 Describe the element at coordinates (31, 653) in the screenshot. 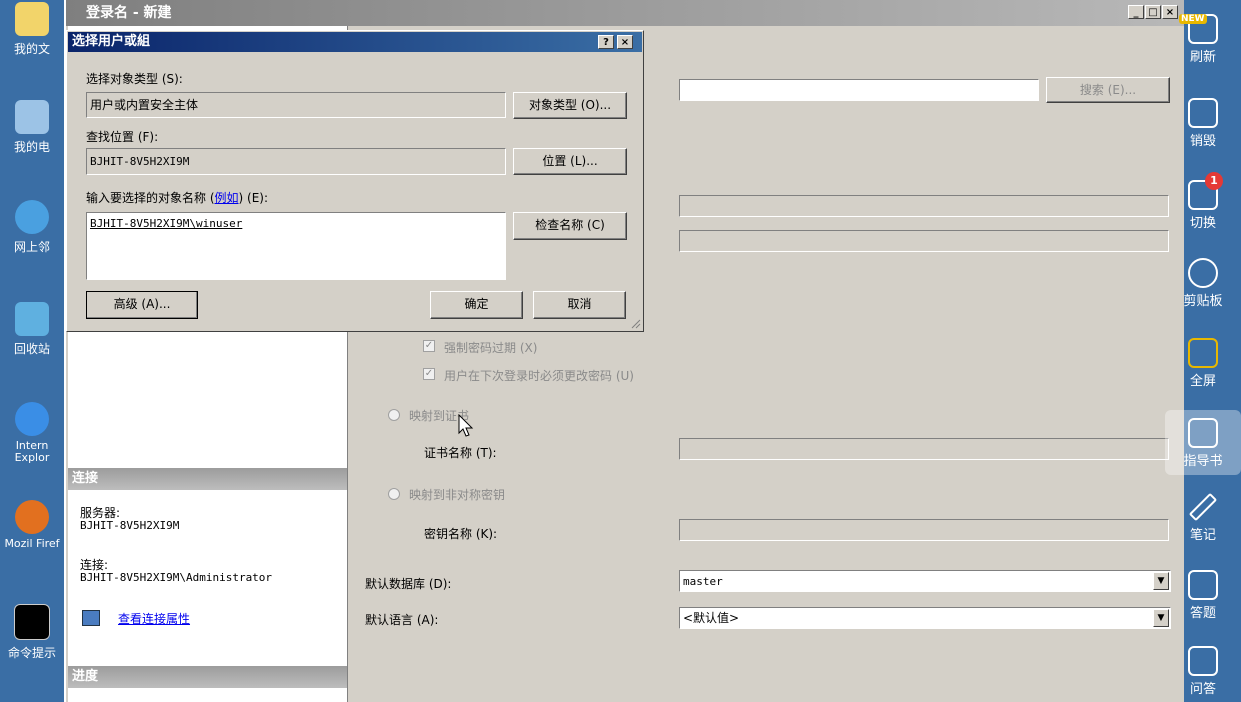

I see `desktop-icon-label: 命令提示` at that location.